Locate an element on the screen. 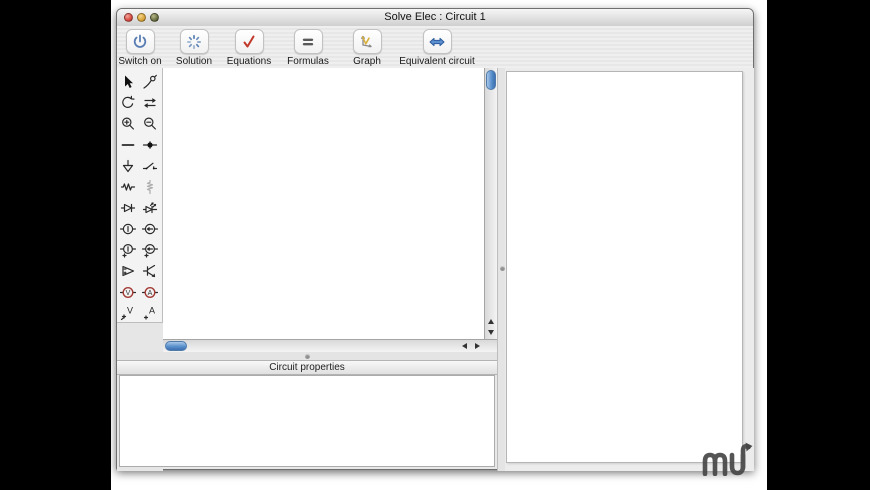 The image size is (870, 490). current-probe-tool: A is located at coordinates (150, 313).